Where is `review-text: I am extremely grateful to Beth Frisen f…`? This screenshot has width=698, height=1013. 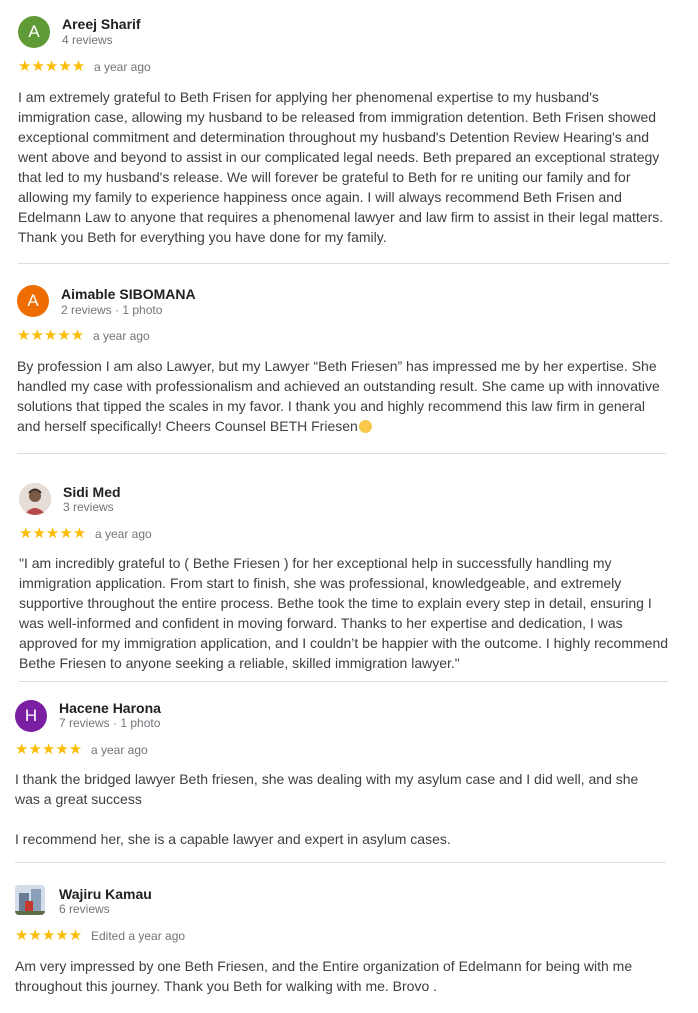 review-text: I am extremely grateful to Beth Frisen f… is located at coordinates (342, 167).